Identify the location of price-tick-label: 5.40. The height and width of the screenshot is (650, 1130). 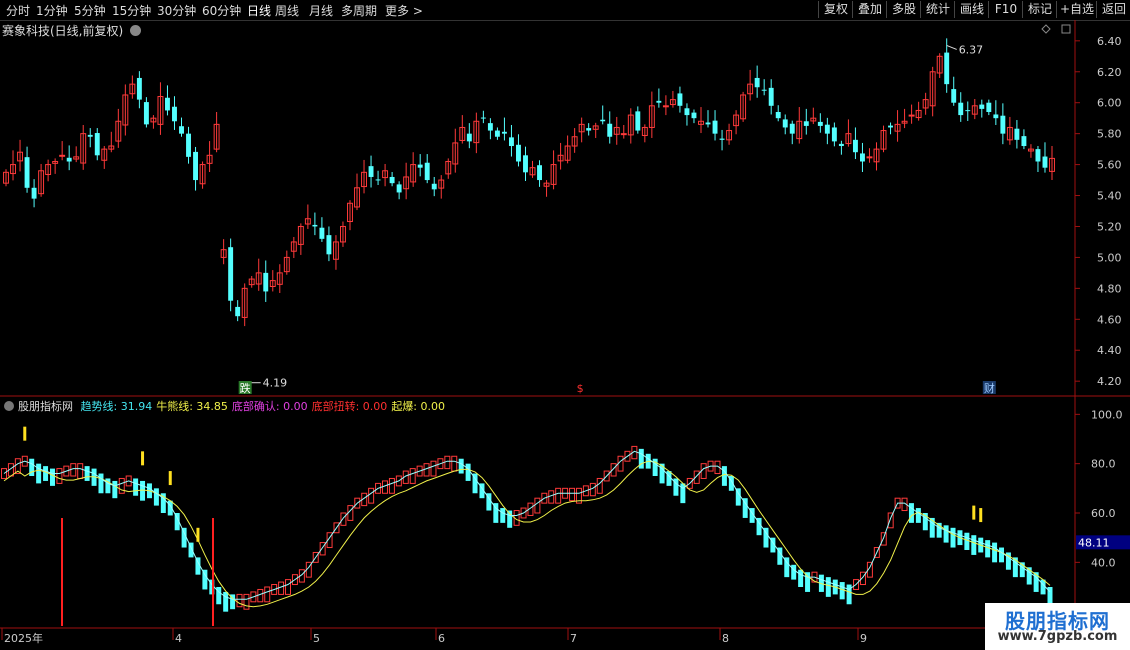
(1109, 196).